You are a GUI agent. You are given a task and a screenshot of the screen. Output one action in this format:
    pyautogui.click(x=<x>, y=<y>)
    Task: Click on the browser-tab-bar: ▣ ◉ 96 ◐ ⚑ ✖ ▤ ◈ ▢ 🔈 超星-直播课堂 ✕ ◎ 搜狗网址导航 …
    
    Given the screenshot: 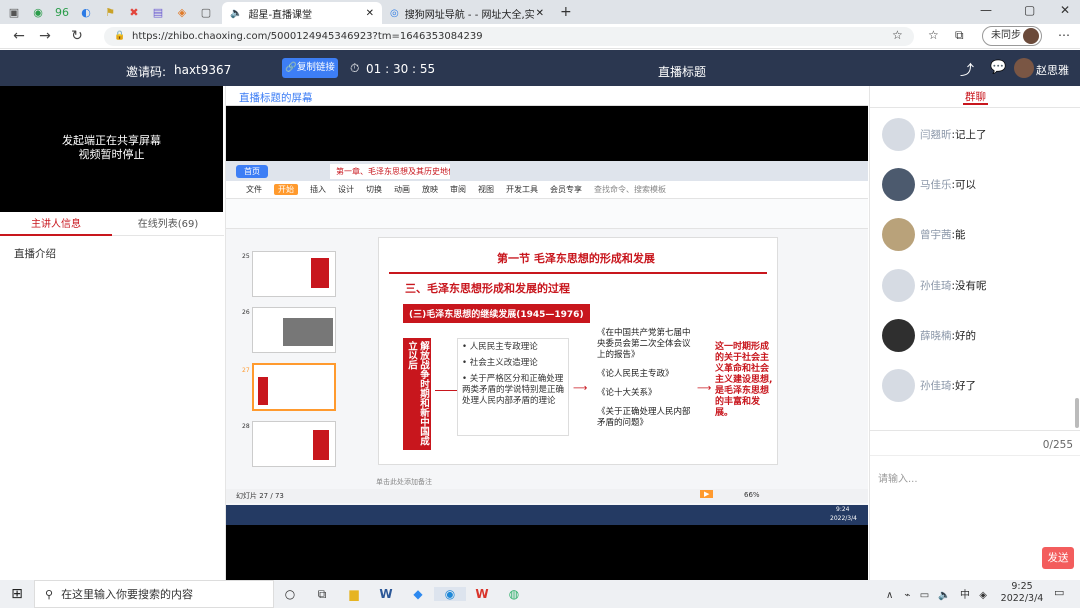 What is the action you would take?
    pyautogui.click(x=540, y=12)
    